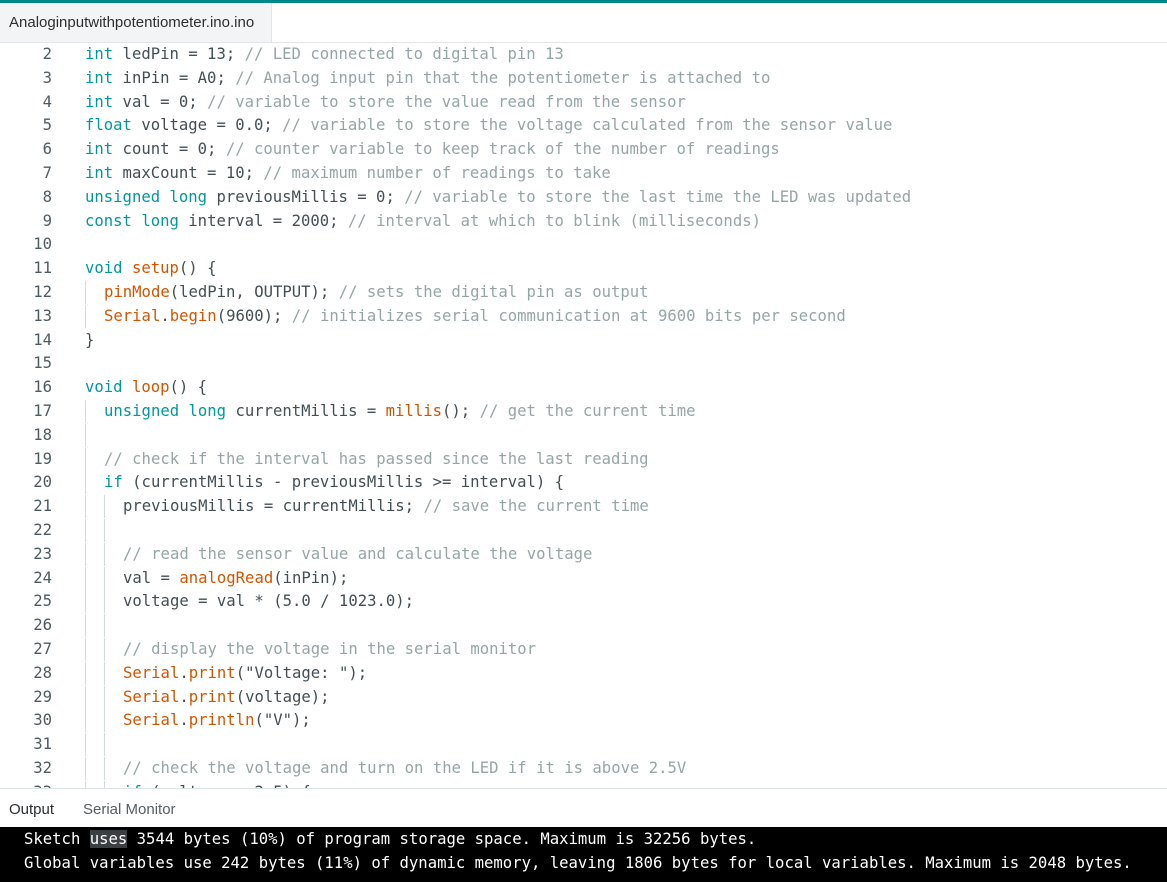 The height and width of the screenshot is (882, 1167). Describe the element at coordinates (42, 649) in the screenshot. I see `line-number: 27` at that location.